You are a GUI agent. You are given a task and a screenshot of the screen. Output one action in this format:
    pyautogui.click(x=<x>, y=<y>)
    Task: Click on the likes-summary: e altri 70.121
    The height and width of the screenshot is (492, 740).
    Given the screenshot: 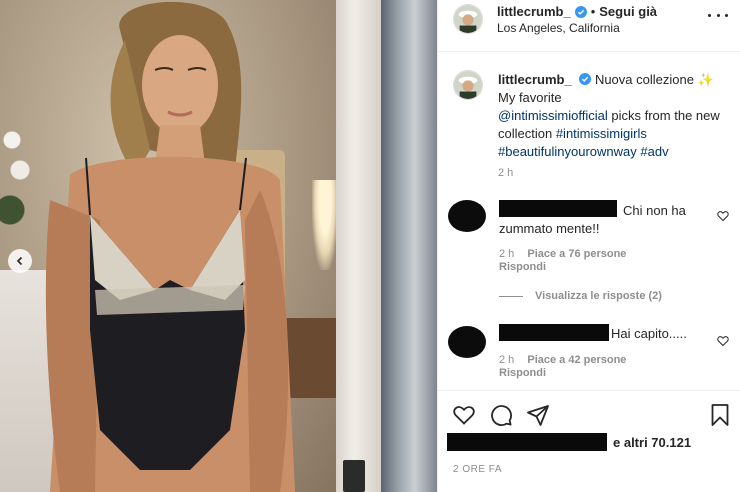 What is the action you would take?
    pyautogui.click(x=582, y=443)
    